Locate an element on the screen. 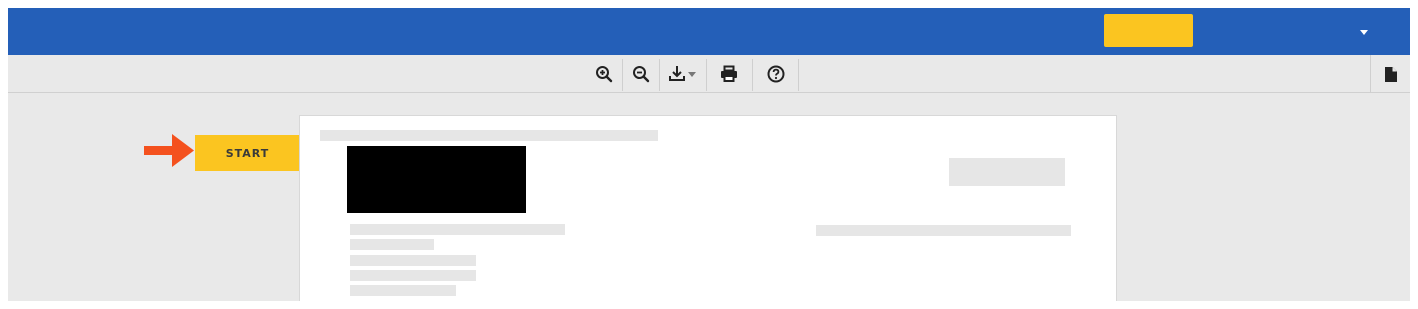 This screenshot has width=1418, height=309. zoom-in-icon is located at coordinates (604, 74).